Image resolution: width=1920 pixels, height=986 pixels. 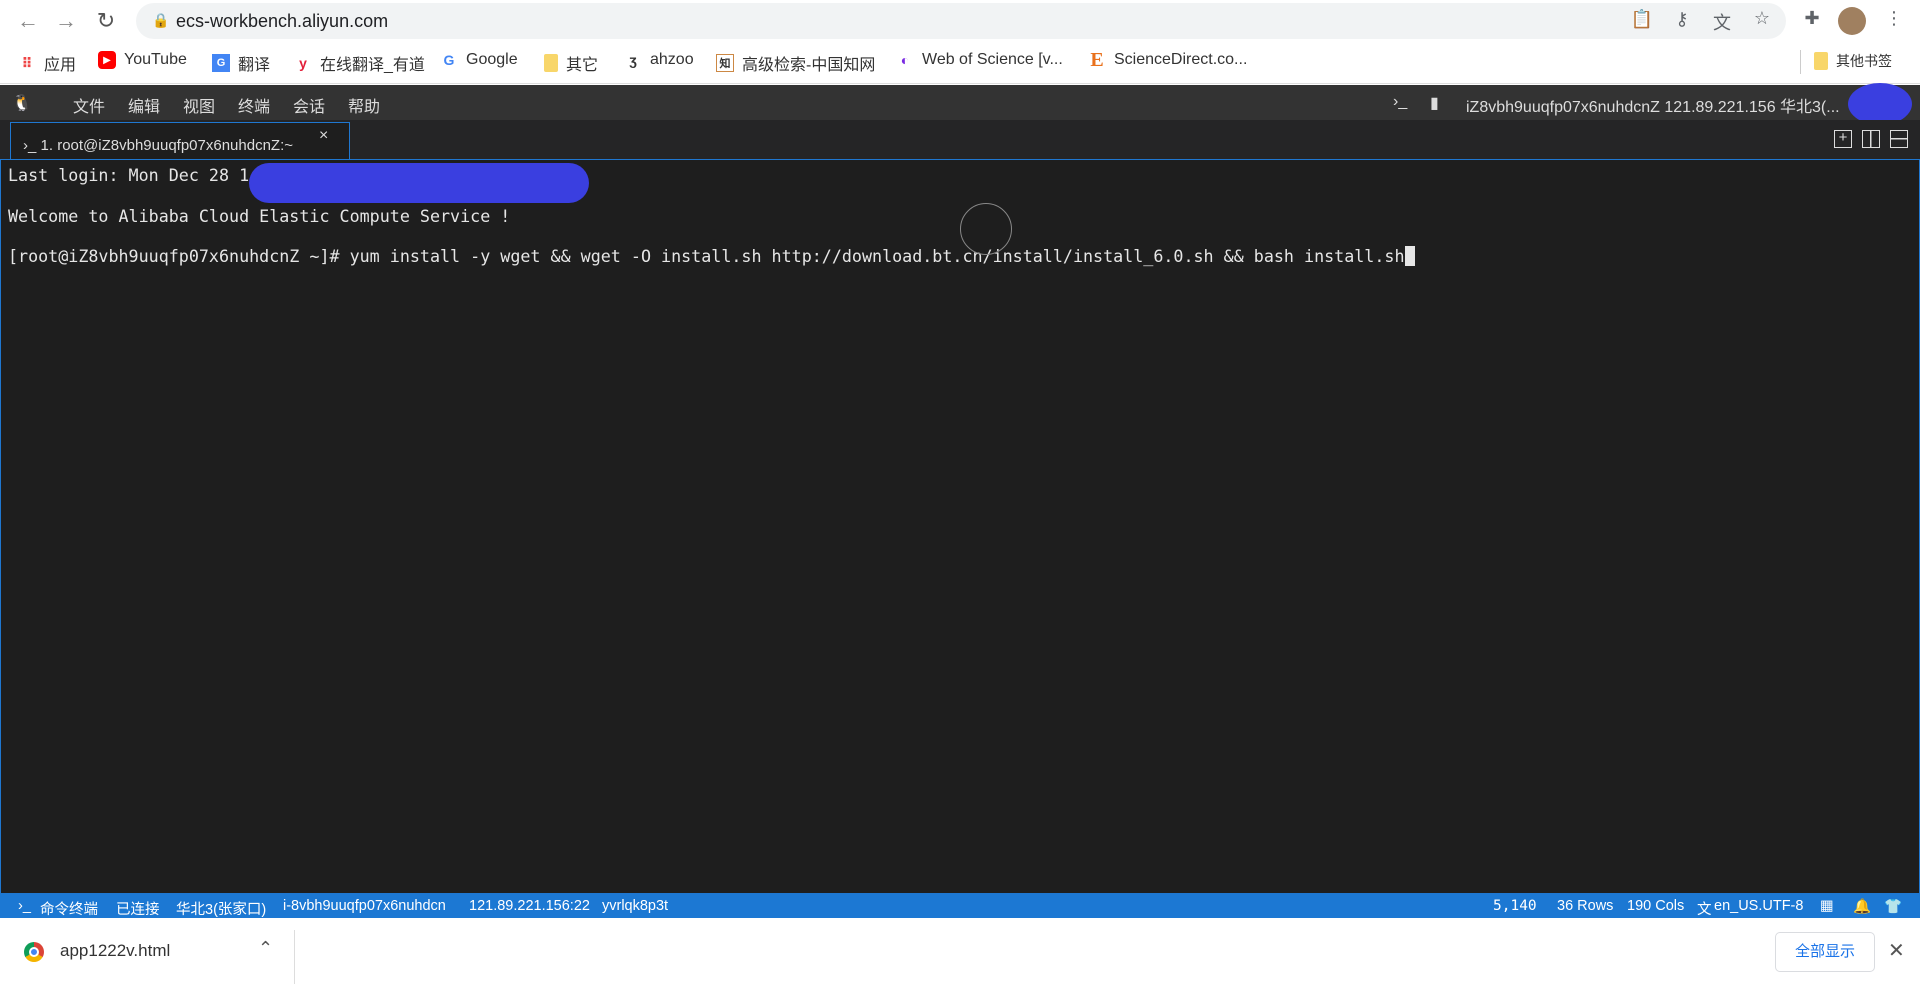 I want to click on menu-session: 会话, so click(x=309, y=105).